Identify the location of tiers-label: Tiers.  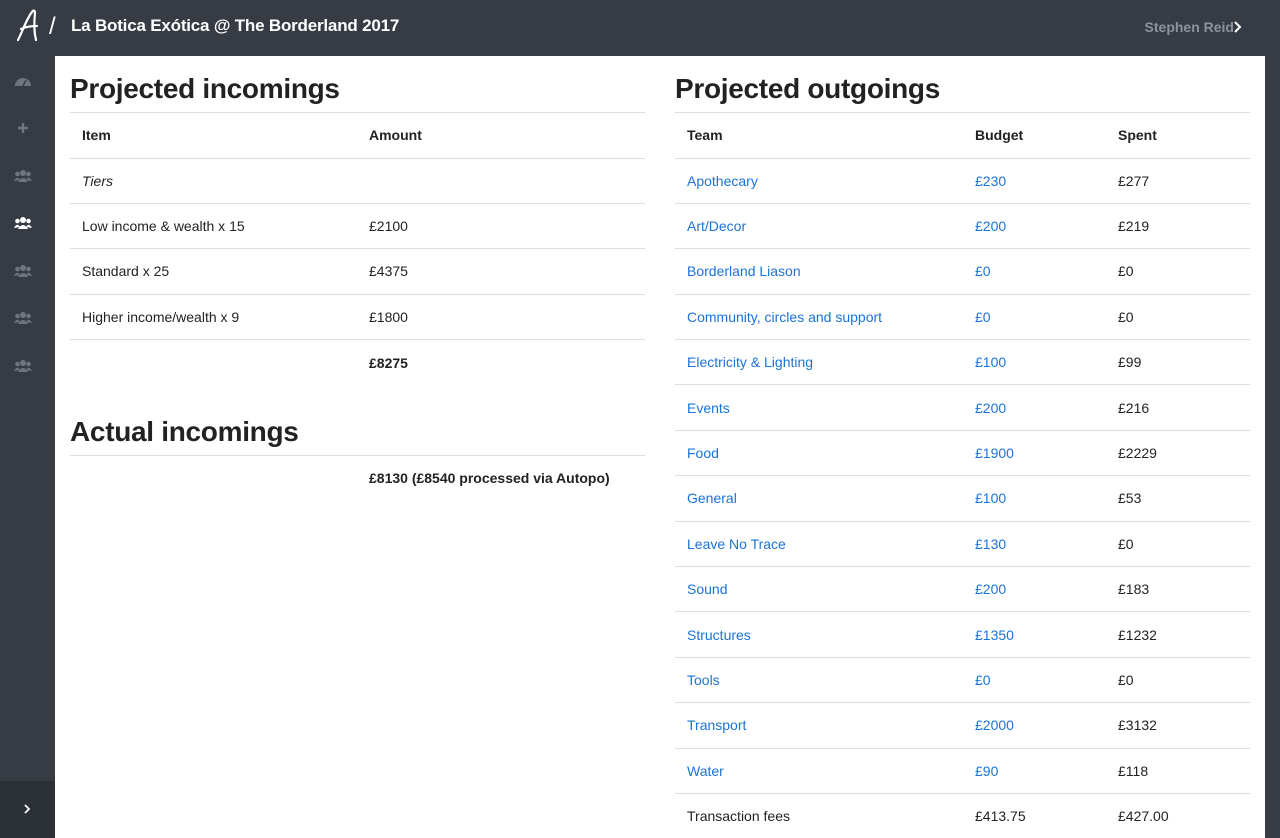
(213, 181).